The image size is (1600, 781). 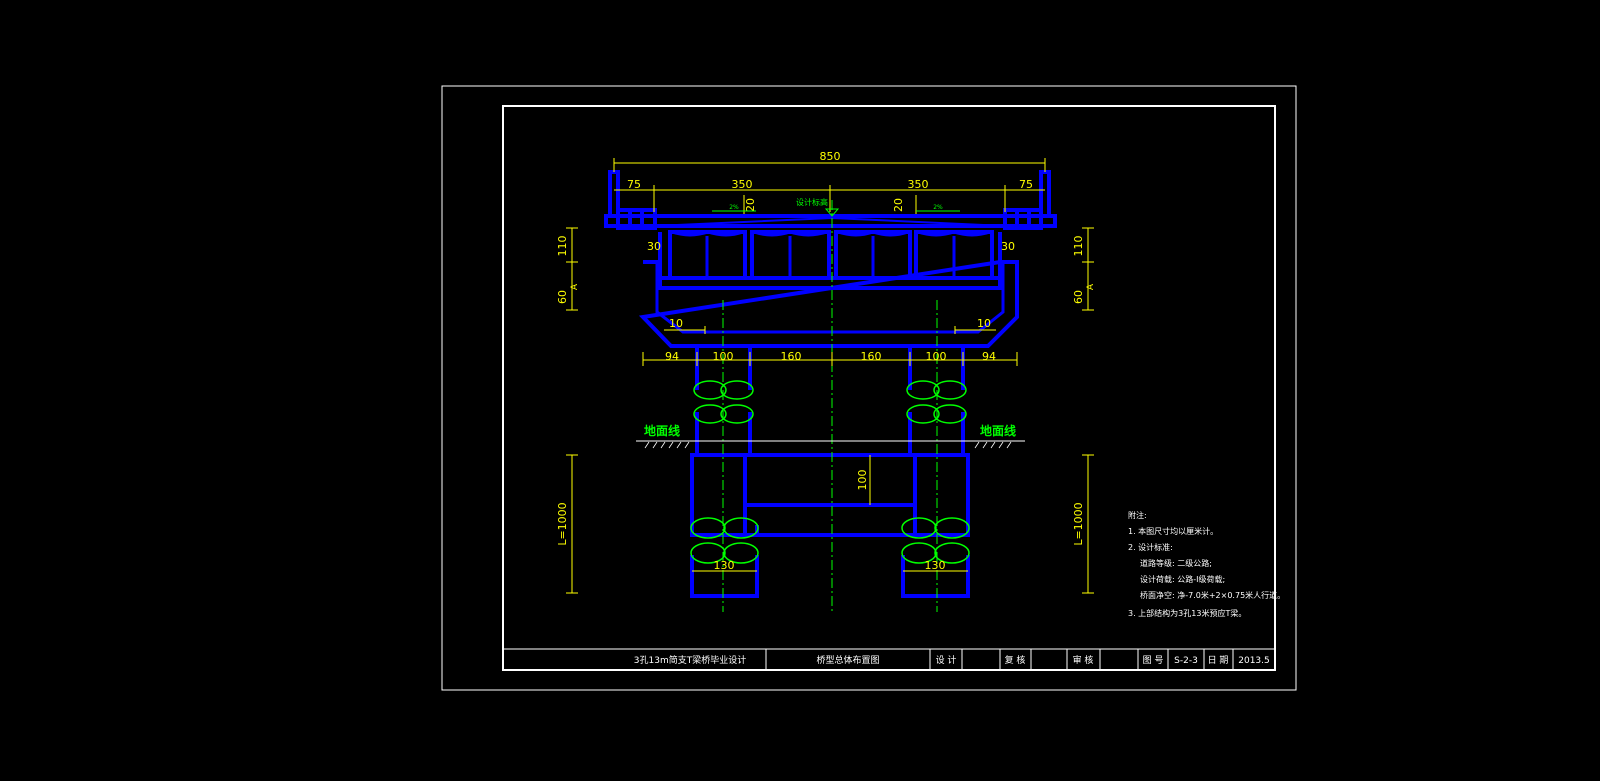 I want to click on note-item: 1. 本图尺寸均以厘米计。, so click(x=1173, y=531).